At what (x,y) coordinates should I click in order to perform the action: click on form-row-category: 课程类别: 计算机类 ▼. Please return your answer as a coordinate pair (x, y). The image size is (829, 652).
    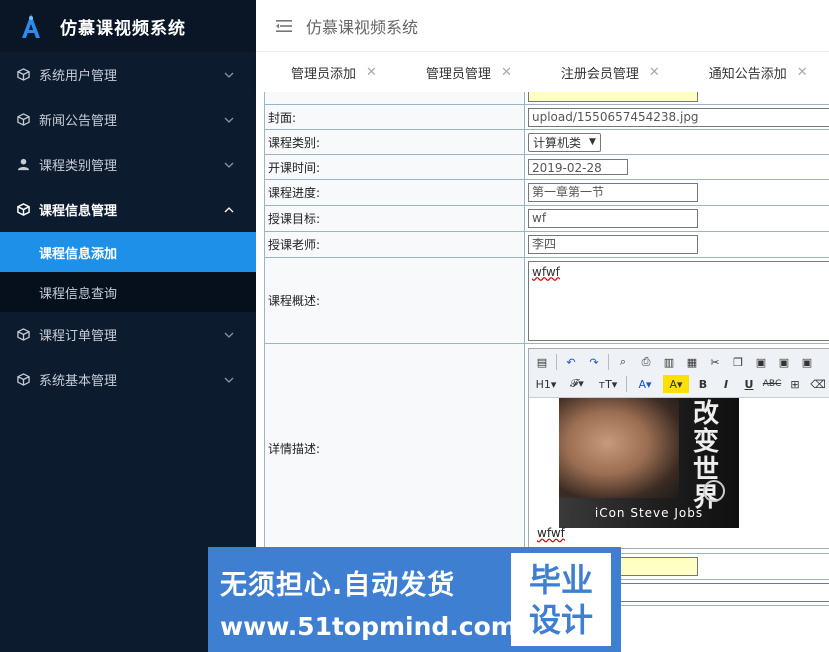
    Looking at the image, I should click on (546, 142).